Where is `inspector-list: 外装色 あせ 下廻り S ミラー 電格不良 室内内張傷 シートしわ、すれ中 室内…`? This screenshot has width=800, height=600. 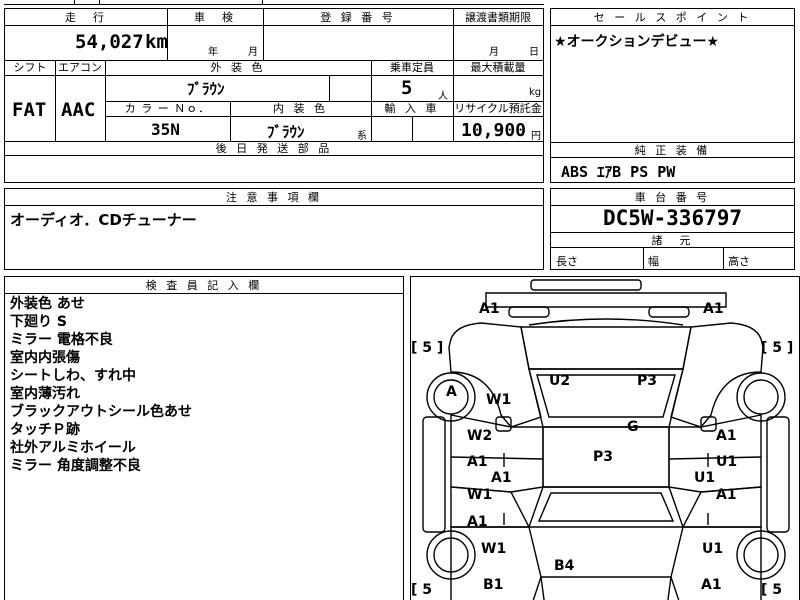
inspector-list: 外装色 あせ 下廻り S ミラー 電格不良 室内内張傷 シートしわ、すれ中 室内… is located at coordinates (101, 385).